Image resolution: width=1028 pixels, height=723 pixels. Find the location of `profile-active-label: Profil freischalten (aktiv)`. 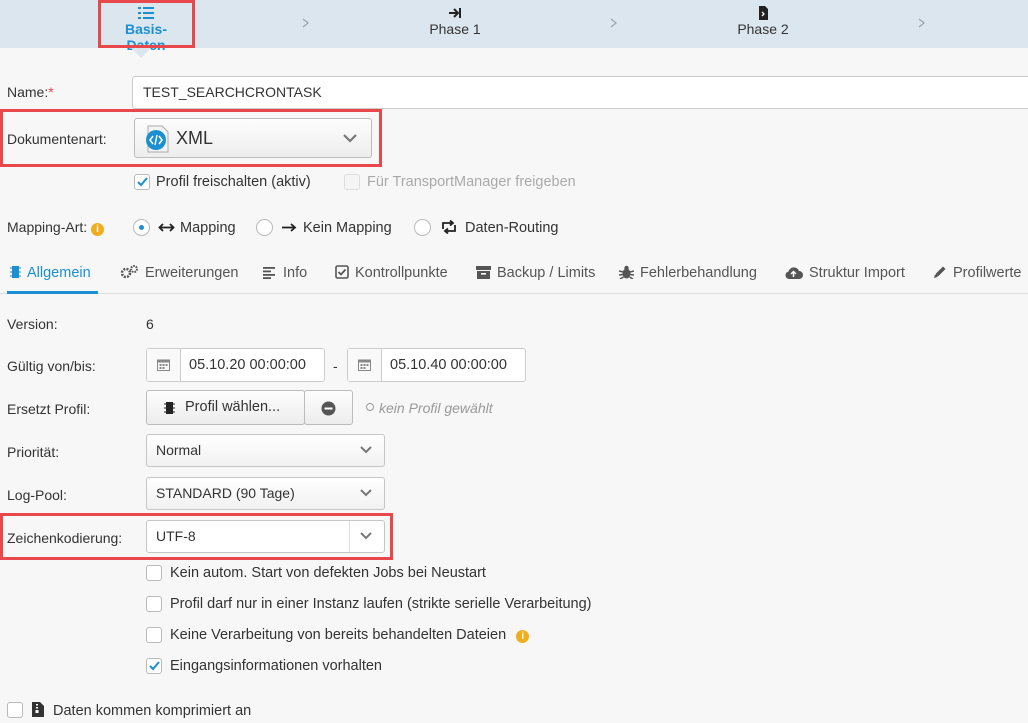

profile-active-label: Profil freischalten (aktiv) is located at coordinates (233, 182).